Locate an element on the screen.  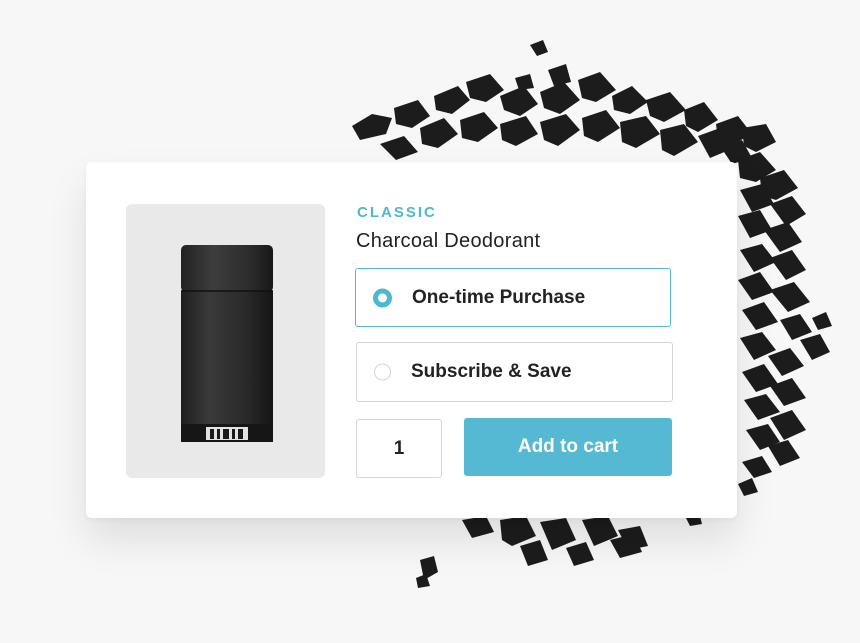
subscribe-and-save-option: Subscribe & Save is located at coordinates (514, 372).